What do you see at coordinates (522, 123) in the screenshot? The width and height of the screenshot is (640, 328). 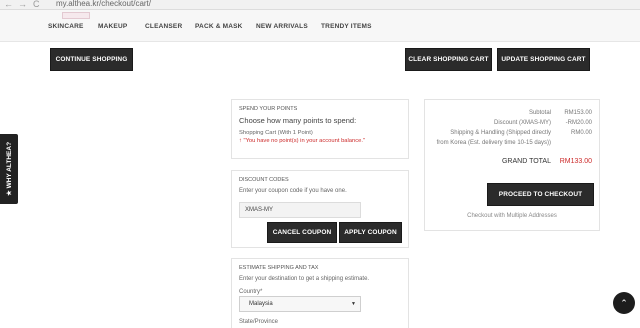 I see `discount-label: Discount (XMAS-MY)` at bounding box center [522, 123].